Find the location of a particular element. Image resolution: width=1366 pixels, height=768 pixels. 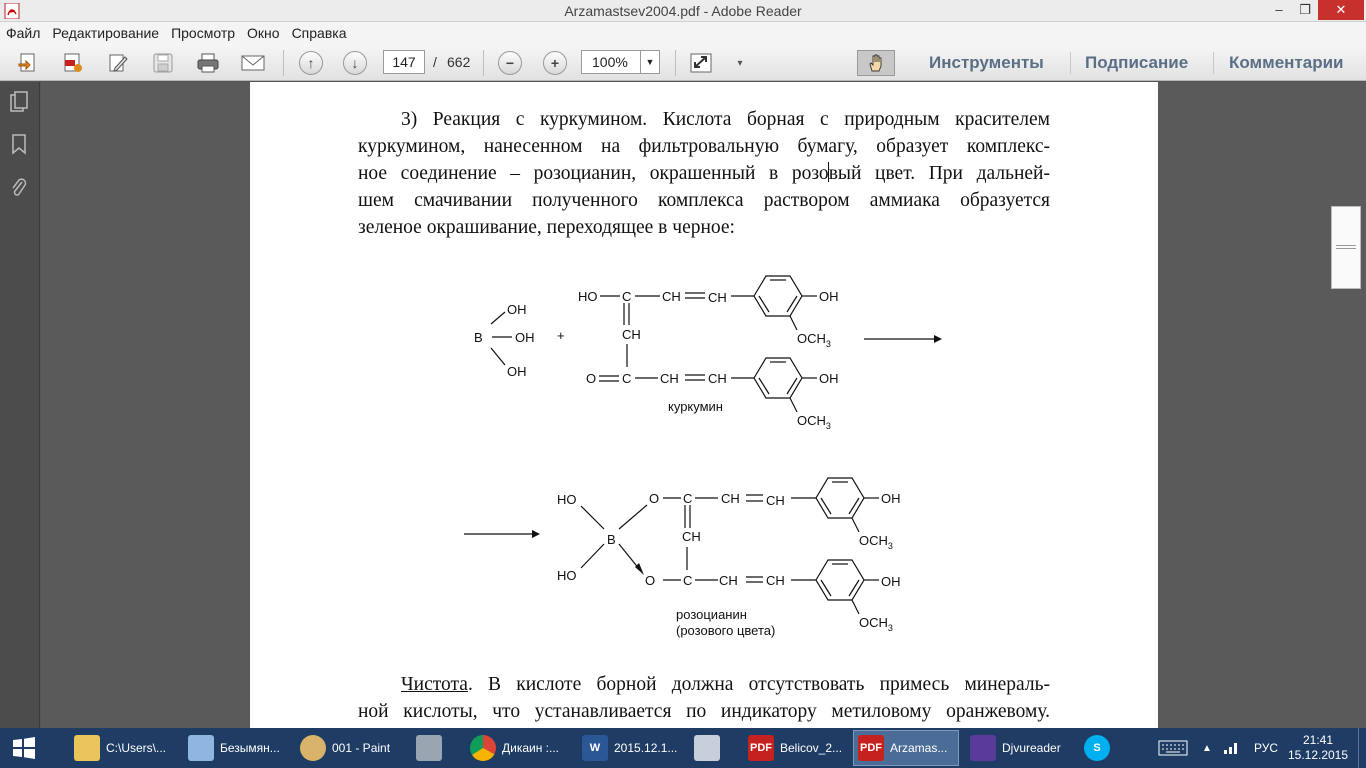

taskbar-item-skype: S is located at coordinates (1102, 748).